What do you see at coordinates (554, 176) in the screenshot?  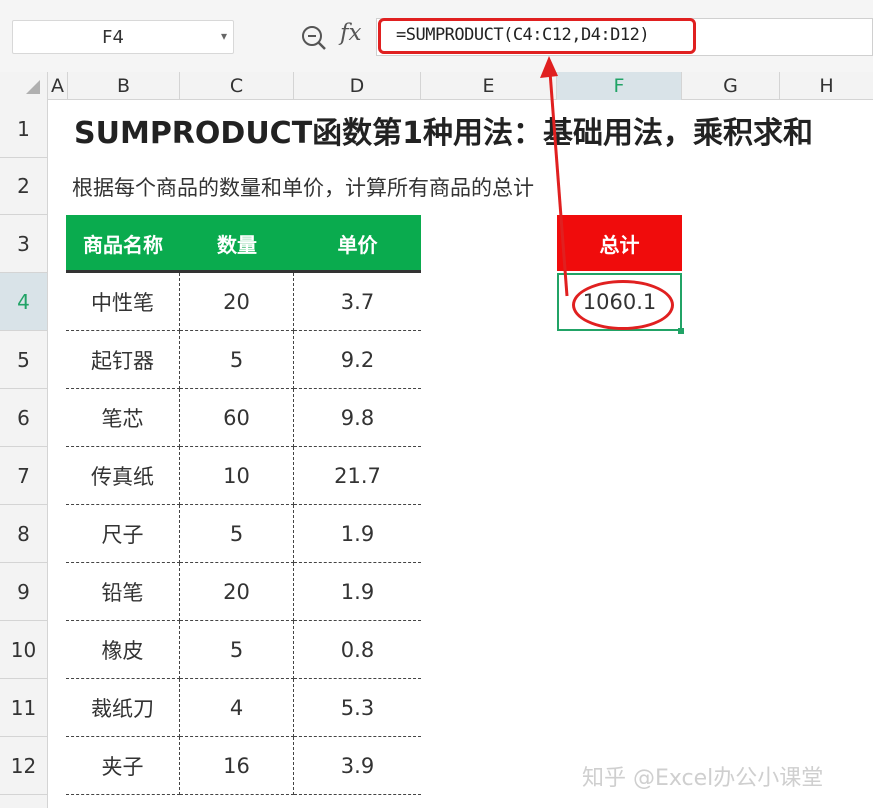 I see `annotation-arrow-icon` at bounding box center [554, 176].